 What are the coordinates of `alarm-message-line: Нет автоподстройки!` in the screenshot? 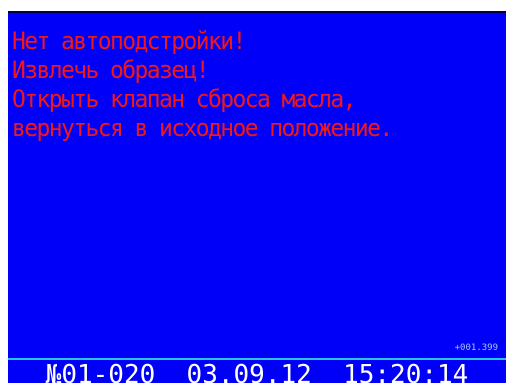 It's located at (129, 42).